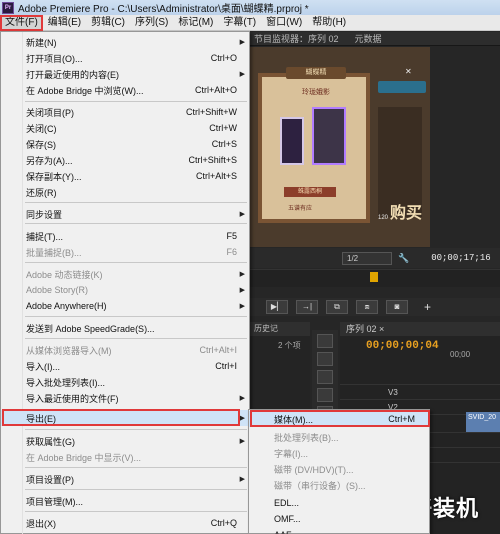 The height and width of the screenshot is (534, 500). What do you see at coordinates (50, 479) in the screenshot?
I see `menu-item-label: 项目设置(P)` at bounding box center [50, 479].